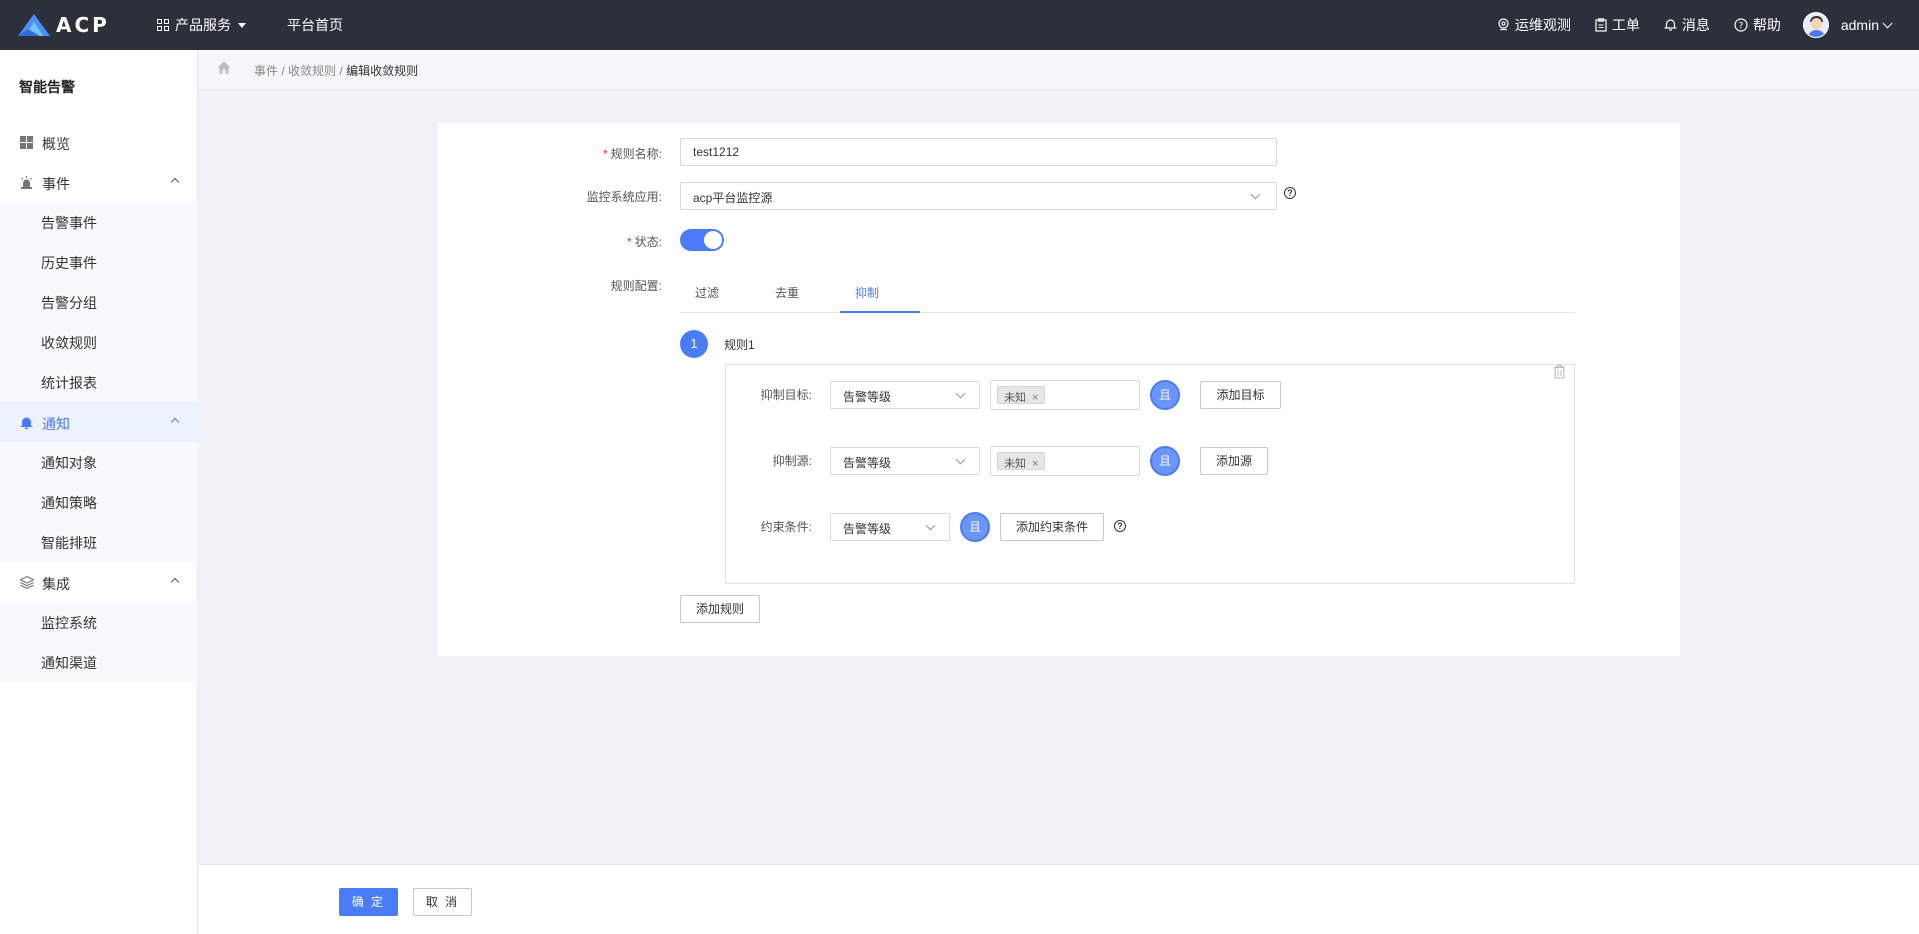 This screenshot has height=934, width=1919. I want to click on tabs-divider, so click(1127, 312).